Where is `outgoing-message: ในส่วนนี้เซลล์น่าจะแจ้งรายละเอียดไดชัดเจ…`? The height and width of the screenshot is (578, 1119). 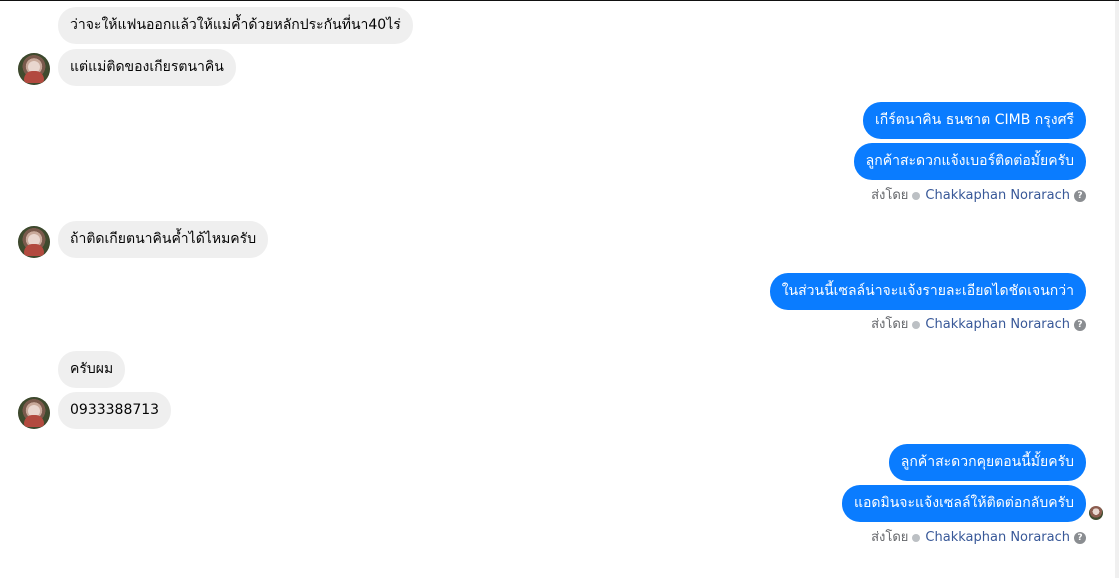 outgoing-message: ในส่วนนี้เซลล์น่าจะแจ้งรายละเอียดไดชัดเจ… is located at coordinates (927, 291).